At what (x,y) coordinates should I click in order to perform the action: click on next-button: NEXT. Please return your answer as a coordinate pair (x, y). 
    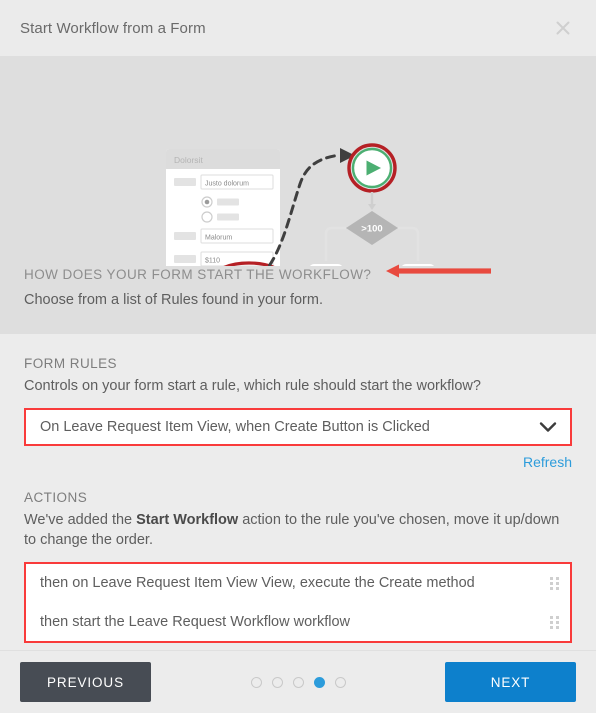
    Looking at the image, I should click on (510, 682).